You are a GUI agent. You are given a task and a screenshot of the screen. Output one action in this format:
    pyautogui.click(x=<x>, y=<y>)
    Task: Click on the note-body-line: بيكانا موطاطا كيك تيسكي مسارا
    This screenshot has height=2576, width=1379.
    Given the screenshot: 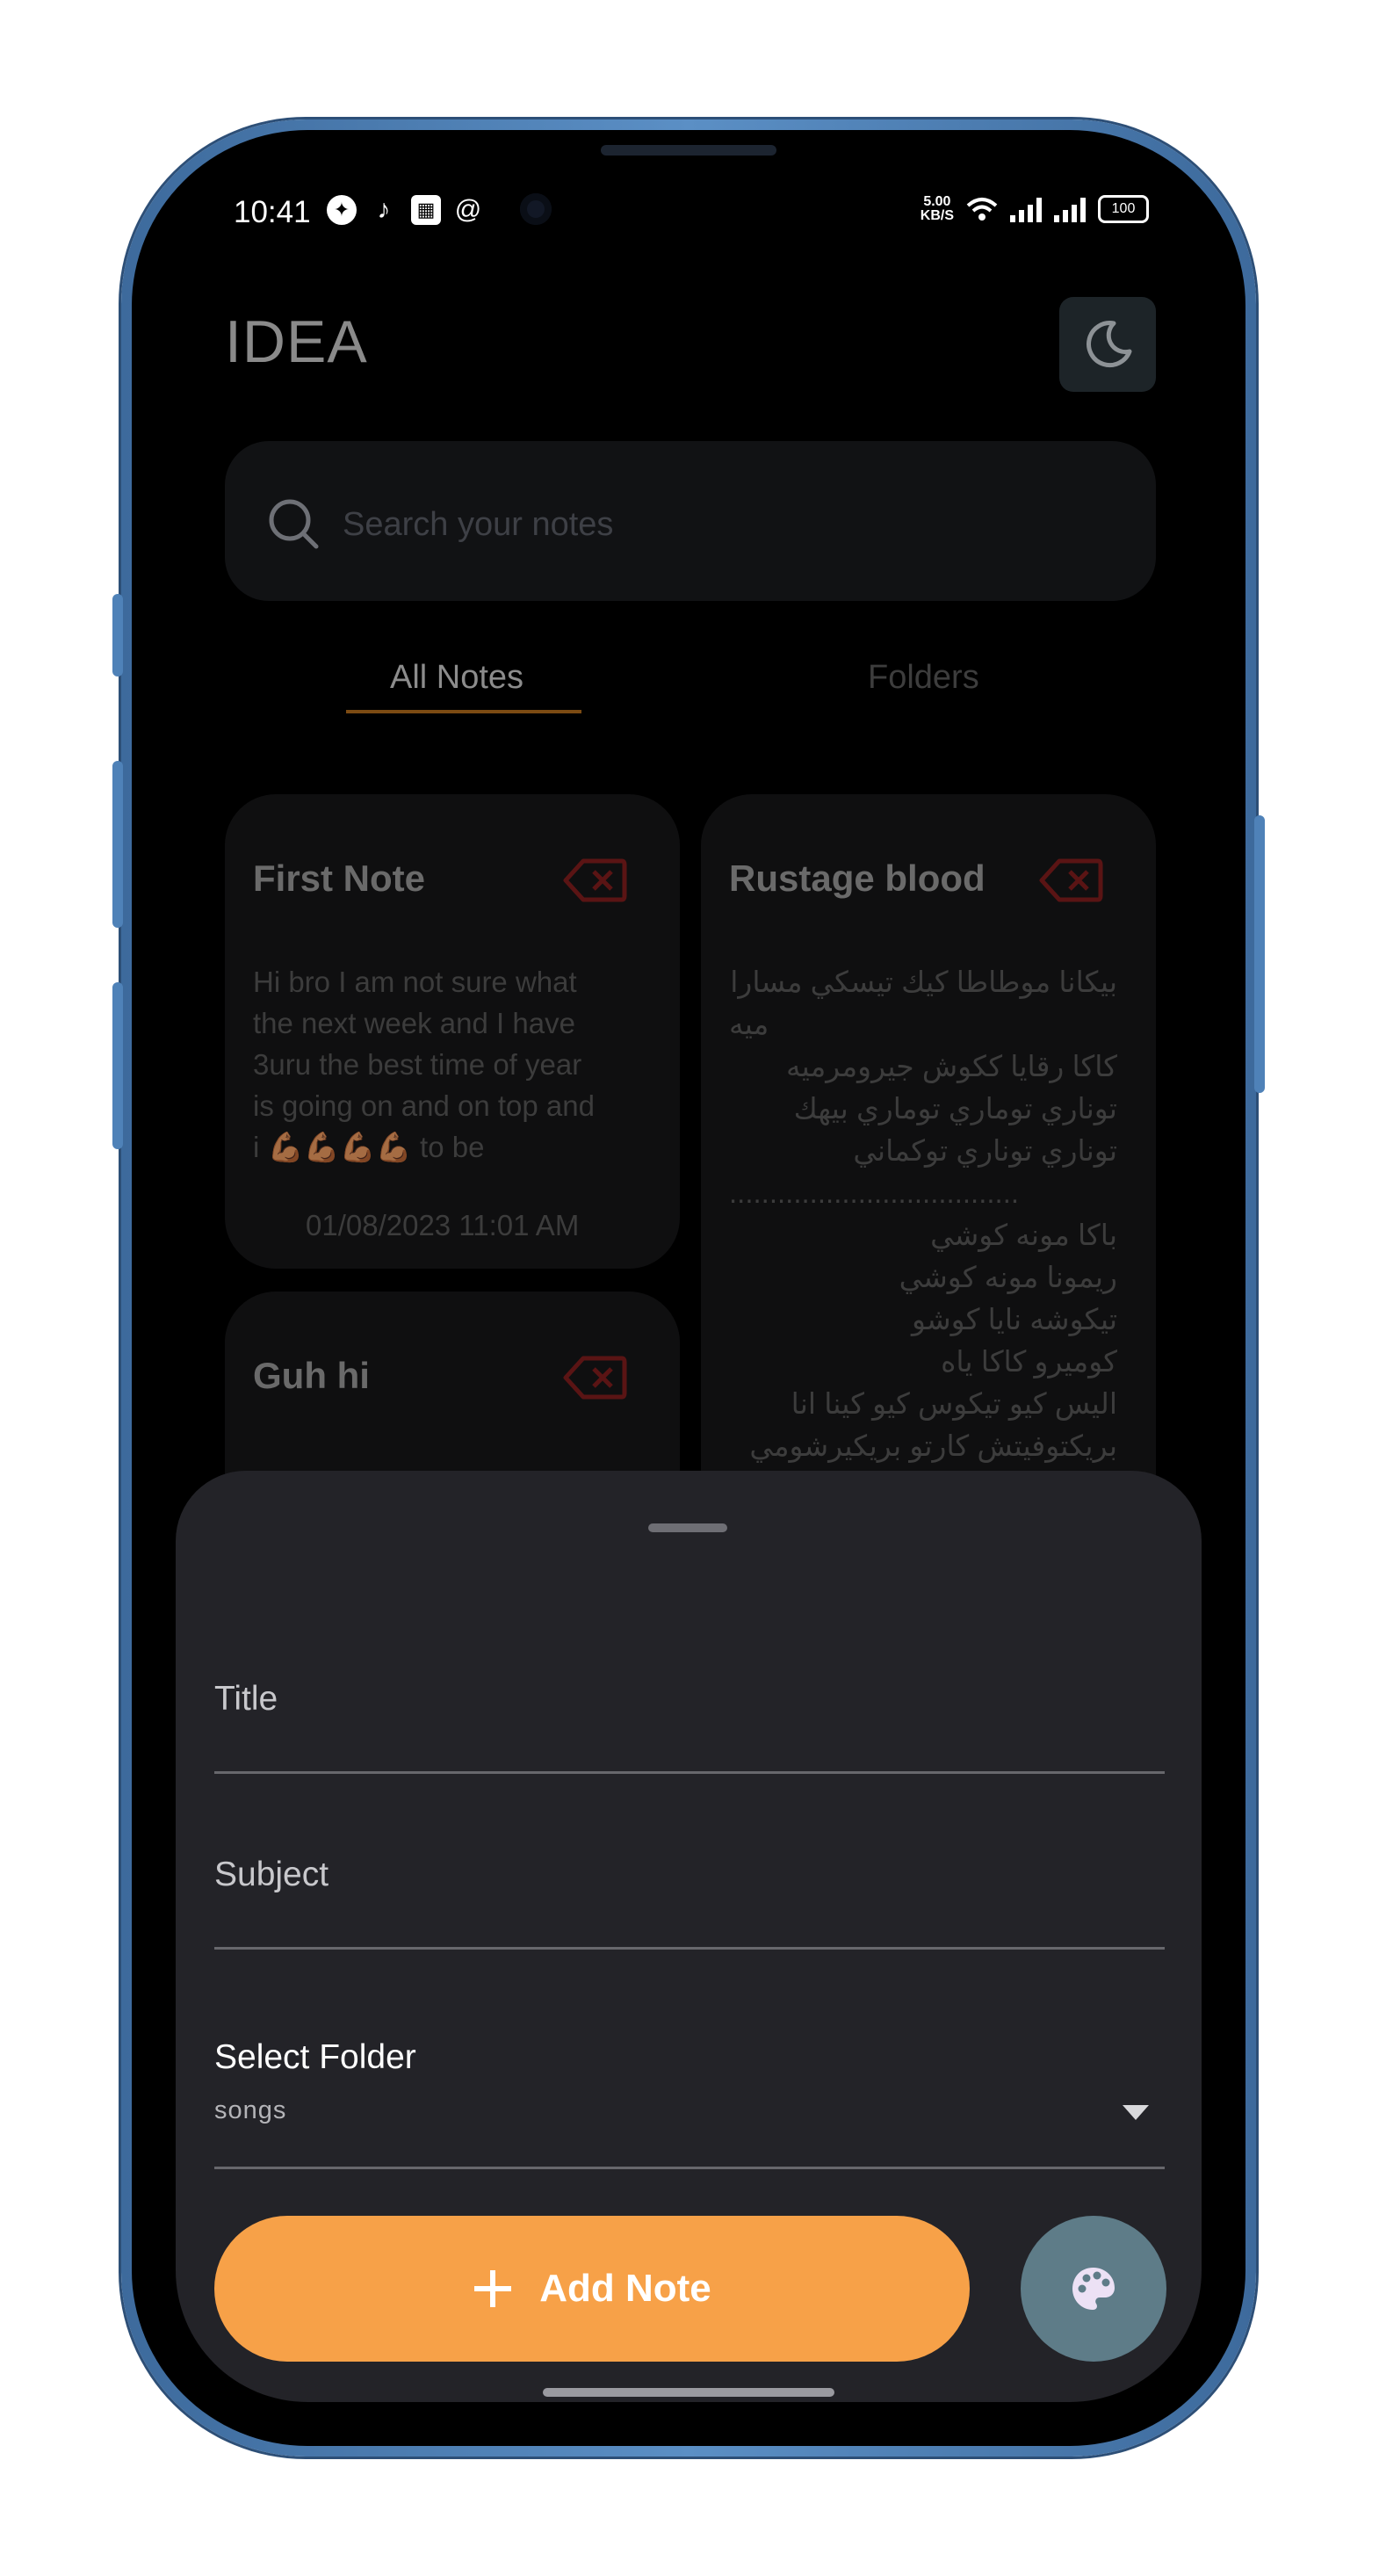 What is the action you would take?
    pyautogui.click(x=924, y=982)
    